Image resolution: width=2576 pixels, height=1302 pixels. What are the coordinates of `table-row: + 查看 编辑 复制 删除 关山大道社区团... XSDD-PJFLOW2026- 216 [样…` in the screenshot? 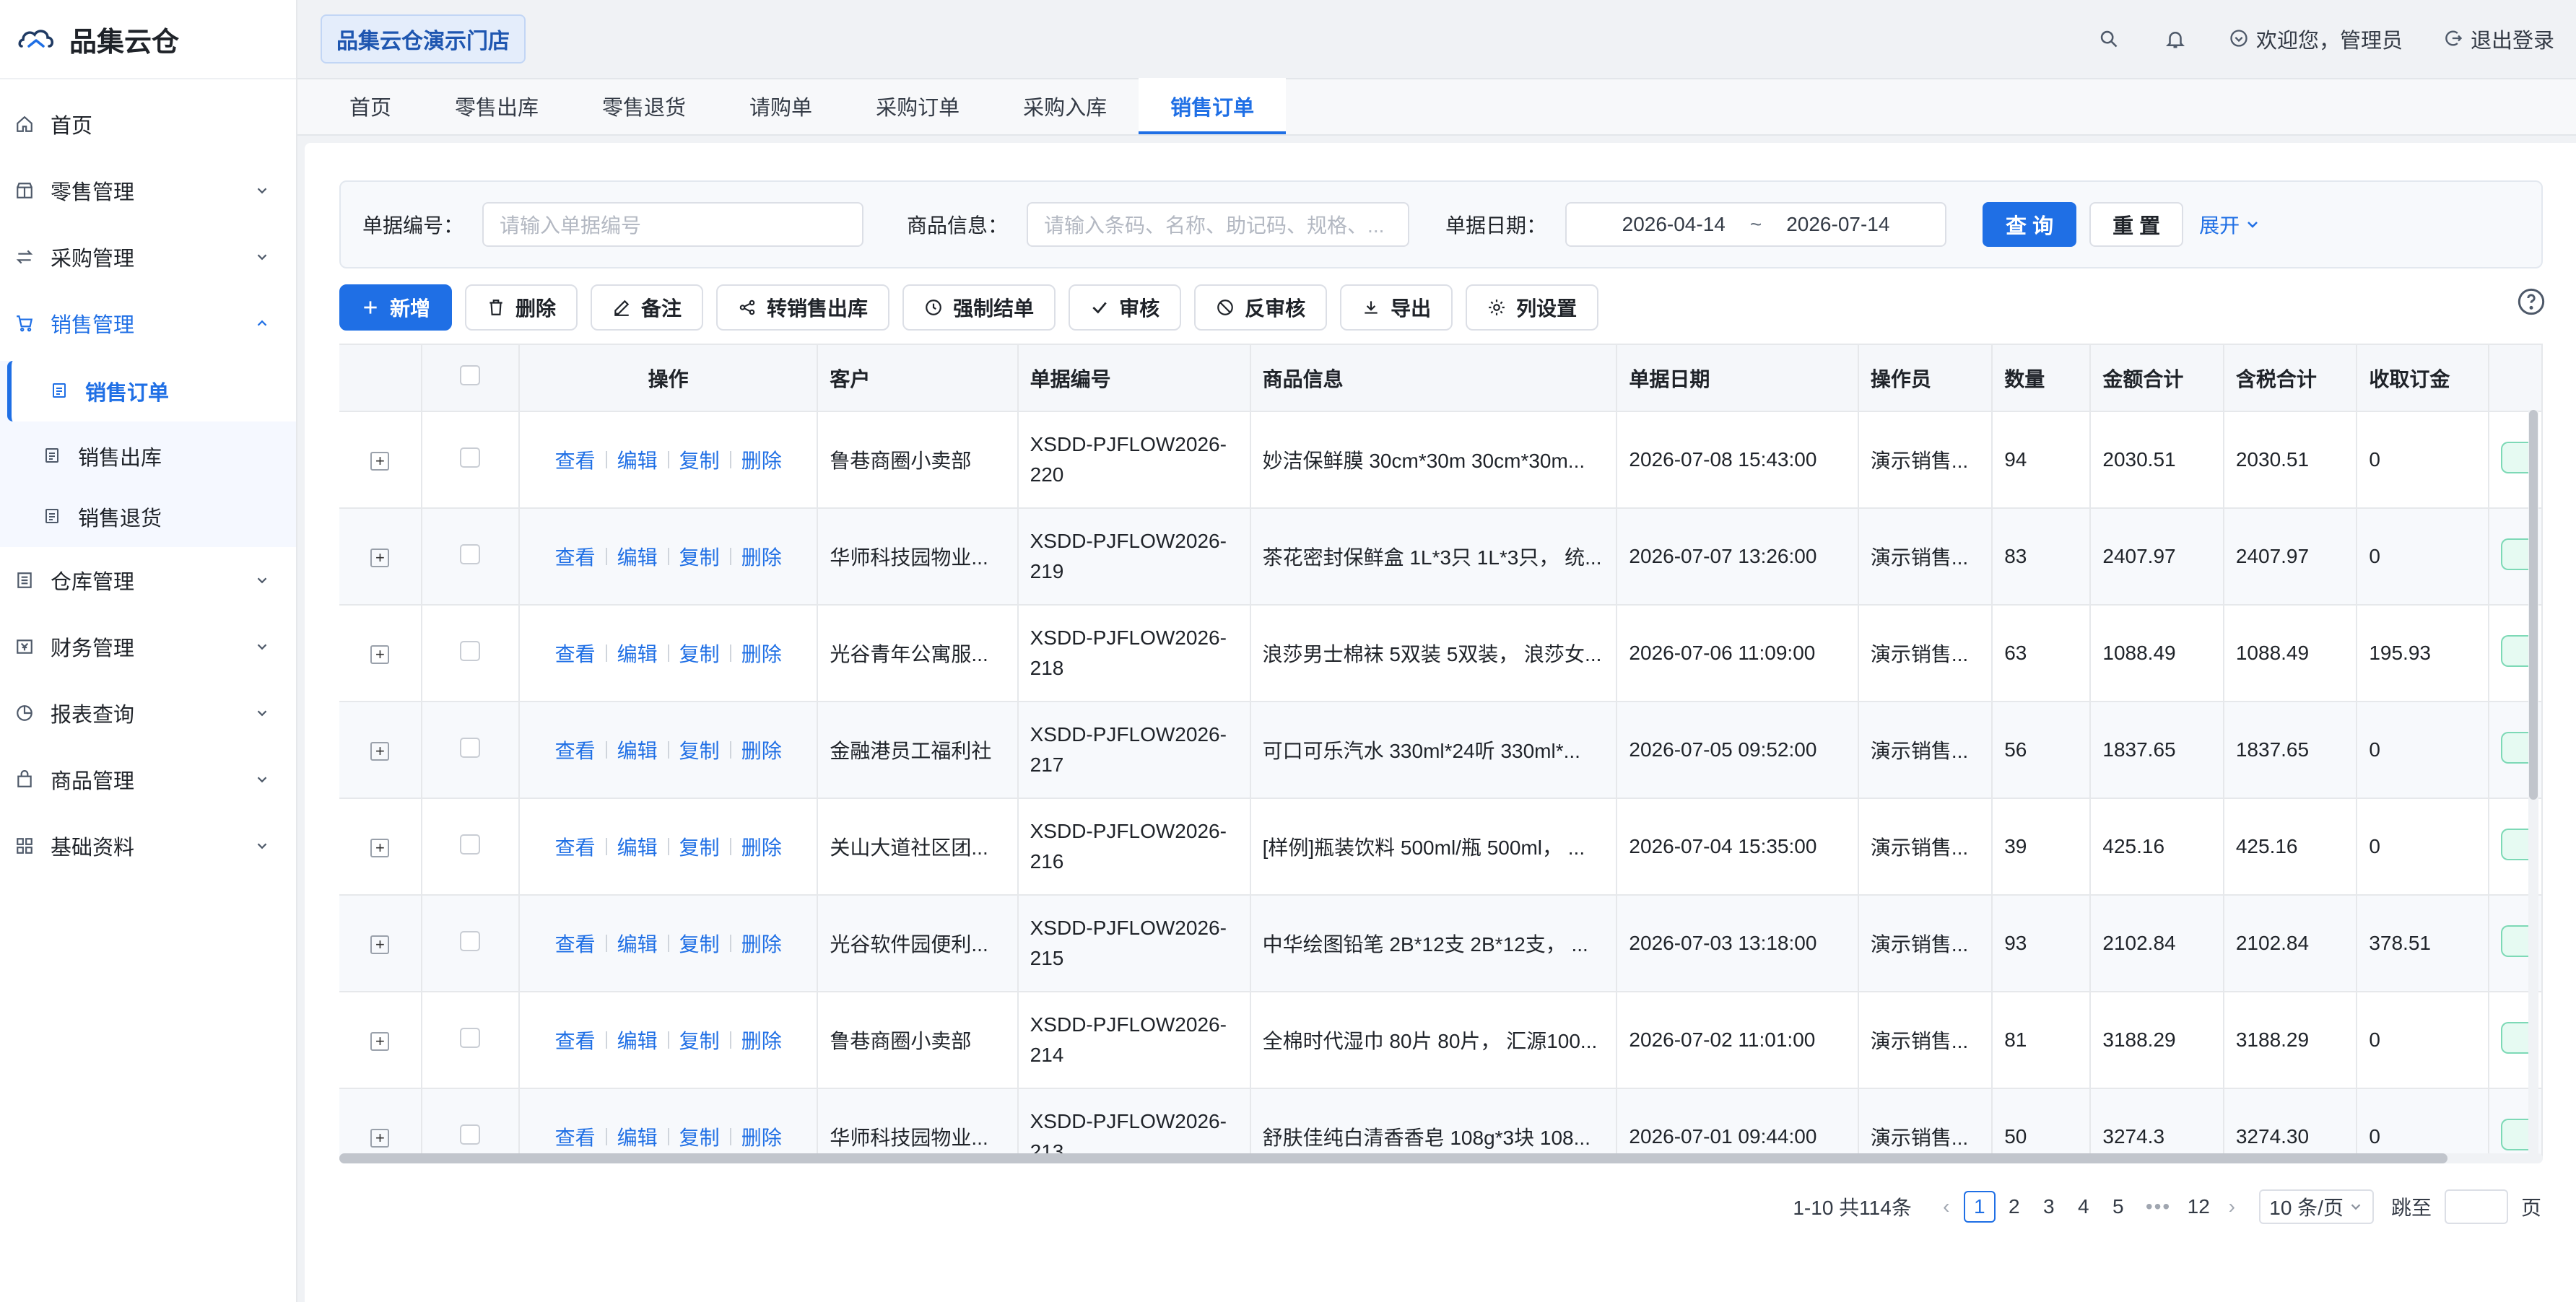 It's located at (1441, 847).